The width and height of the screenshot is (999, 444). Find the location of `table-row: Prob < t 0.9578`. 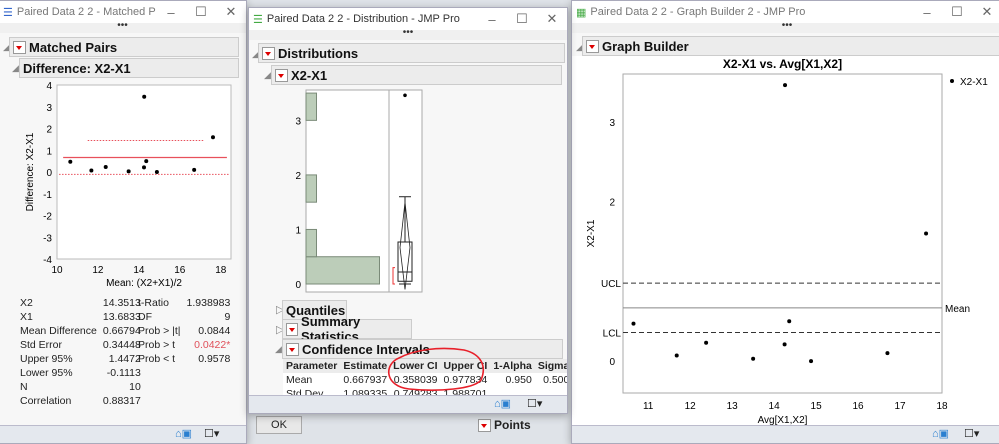

table-row: Prob < t 0.9578 is located at coordinates (184, 359).